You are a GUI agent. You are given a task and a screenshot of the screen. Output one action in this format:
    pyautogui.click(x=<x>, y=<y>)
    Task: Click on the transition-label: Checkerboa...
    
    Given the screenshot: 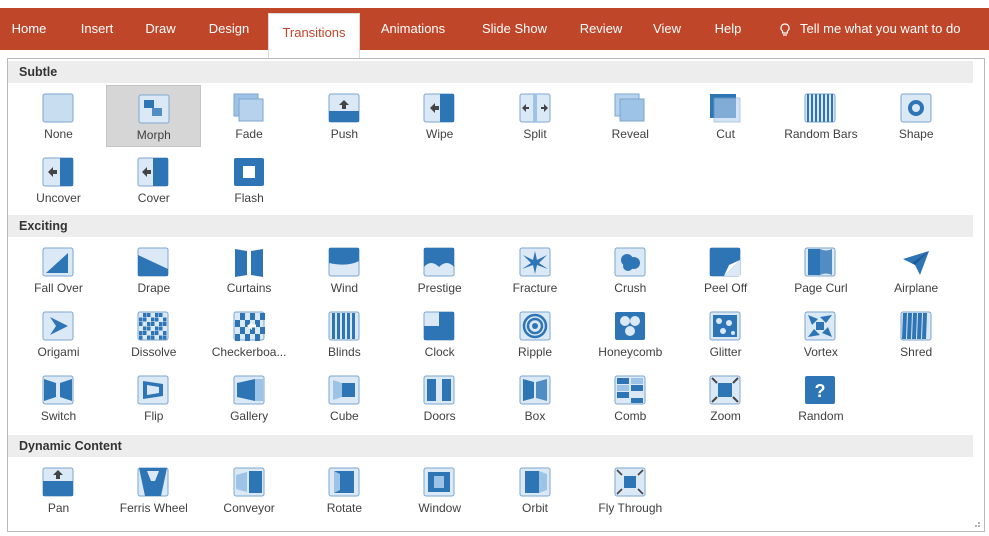 What is the action you would take?
    pyautogui.click(x=249, y=352)
    